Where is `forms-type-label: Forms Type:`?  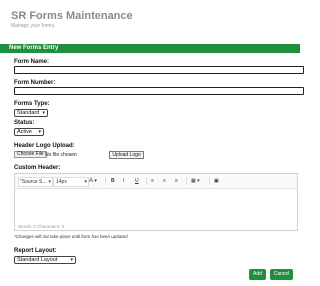
forms-type-label: Forms Type: is located at coordinates (32, 104).